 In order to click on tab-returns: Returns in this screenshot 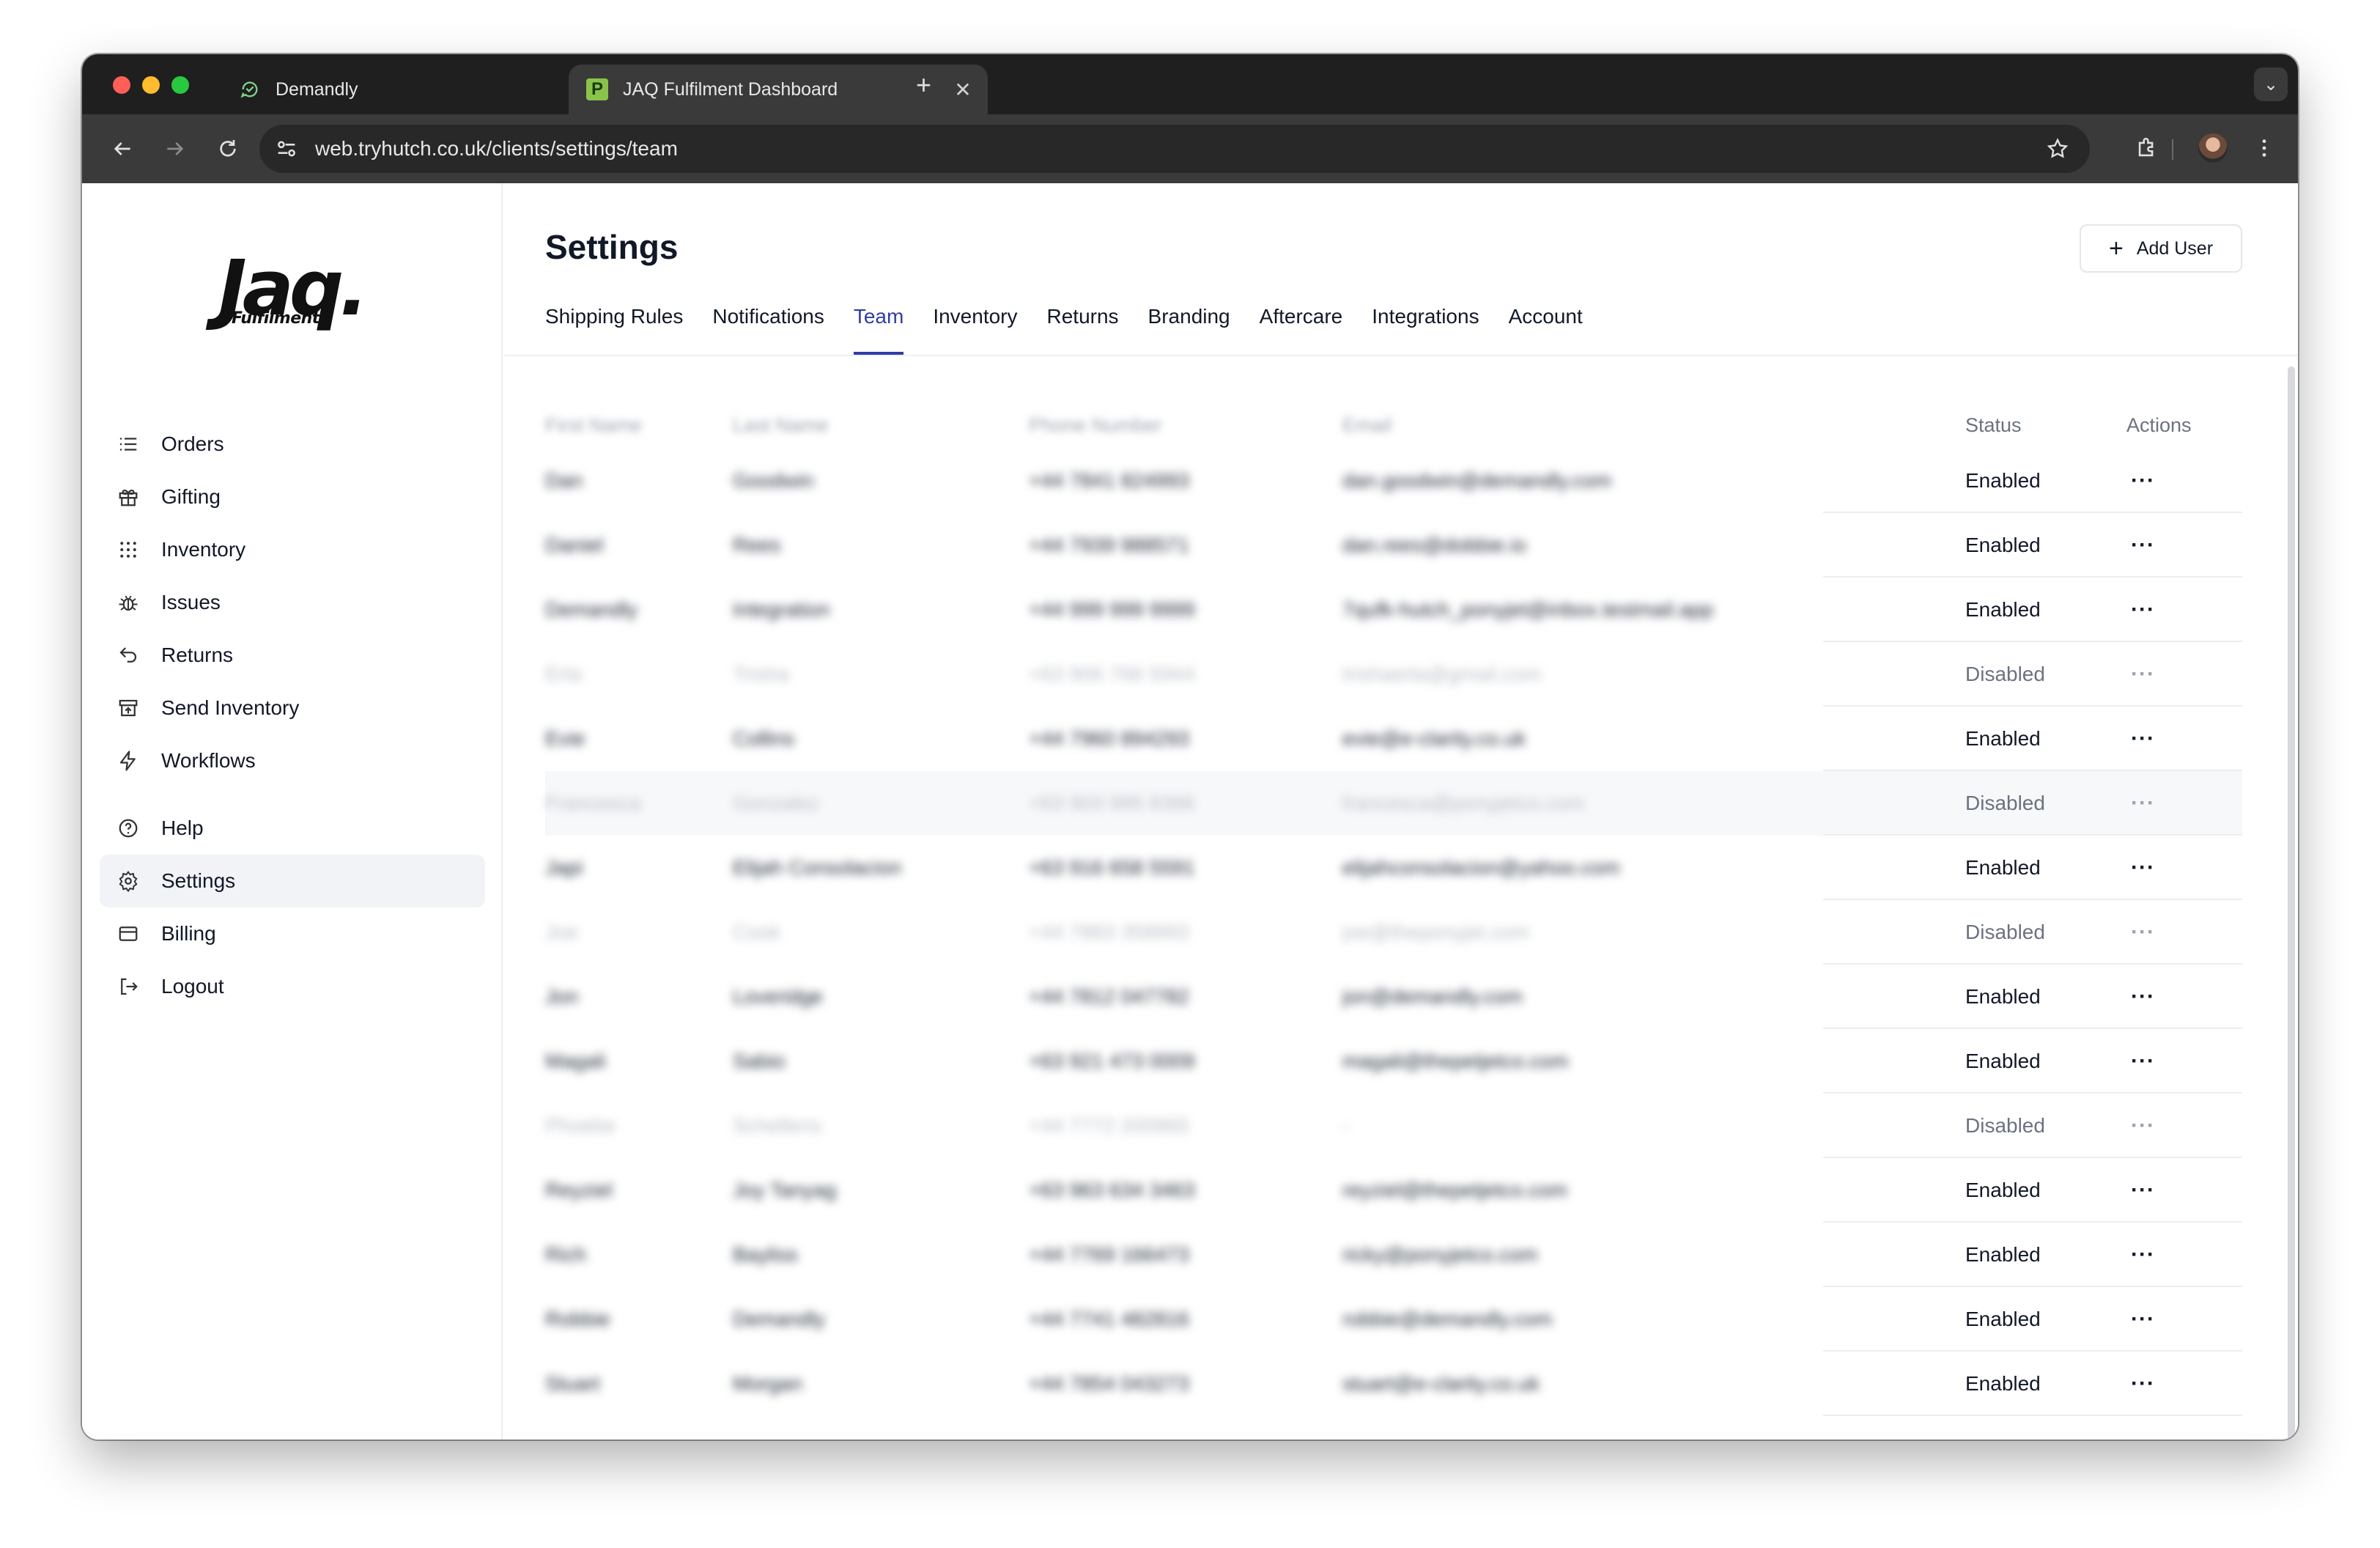, I will do `click(1083, 325)`.